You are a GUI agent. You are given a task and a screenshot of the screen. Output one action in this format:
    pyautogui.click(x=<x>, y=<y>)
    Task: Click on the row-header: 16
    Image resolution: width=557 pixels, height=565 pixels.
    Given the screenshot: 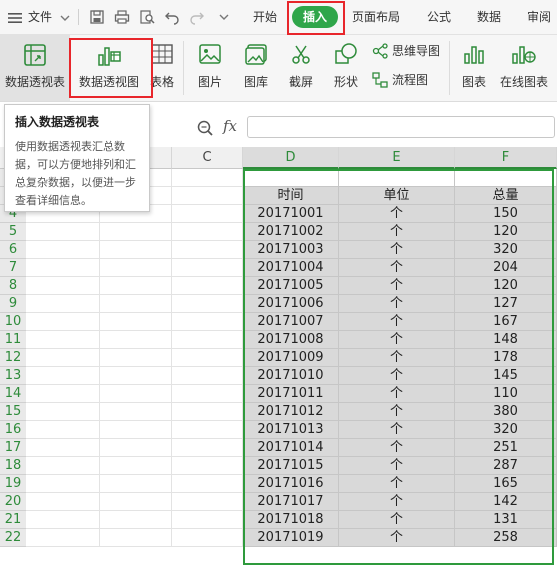 What is the action you would take?
    pyautogui.click(x=13, y=430)
    